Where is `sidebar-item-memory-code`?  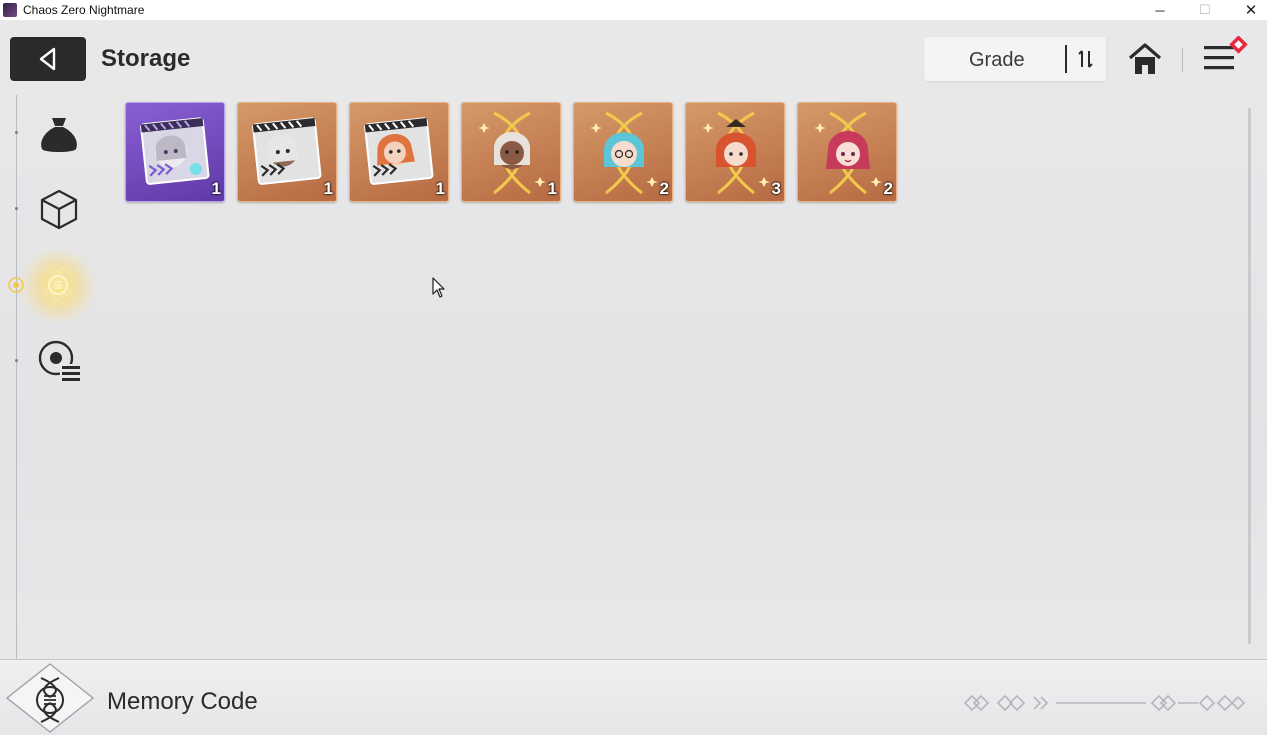 sidebar-item-memory-code is located at coordinates (59, 285).